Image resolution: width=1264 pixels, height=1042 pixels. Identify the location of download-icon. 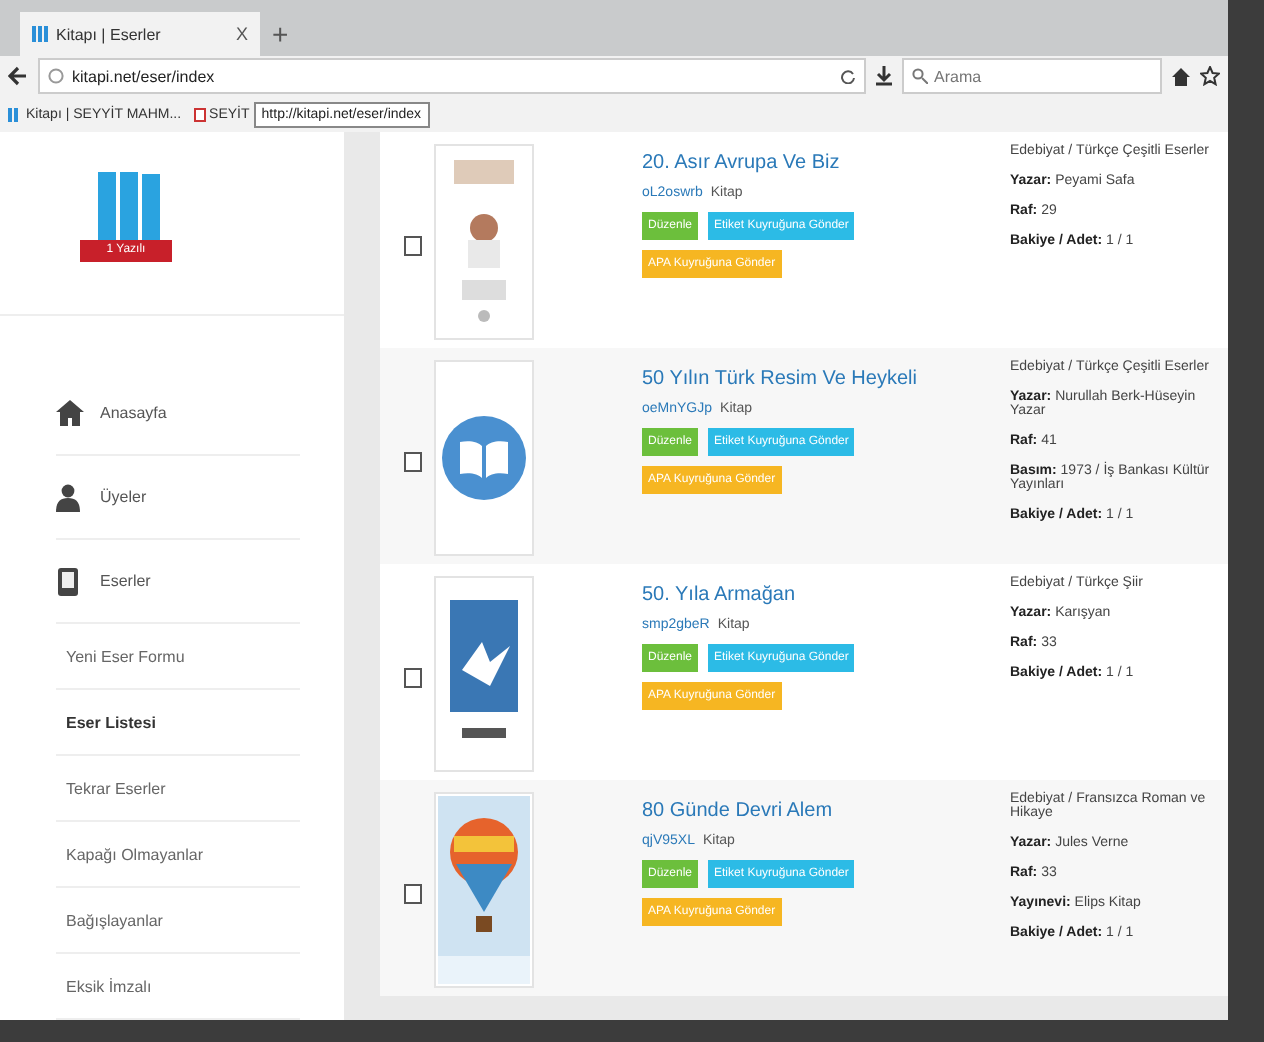
(884, 76).